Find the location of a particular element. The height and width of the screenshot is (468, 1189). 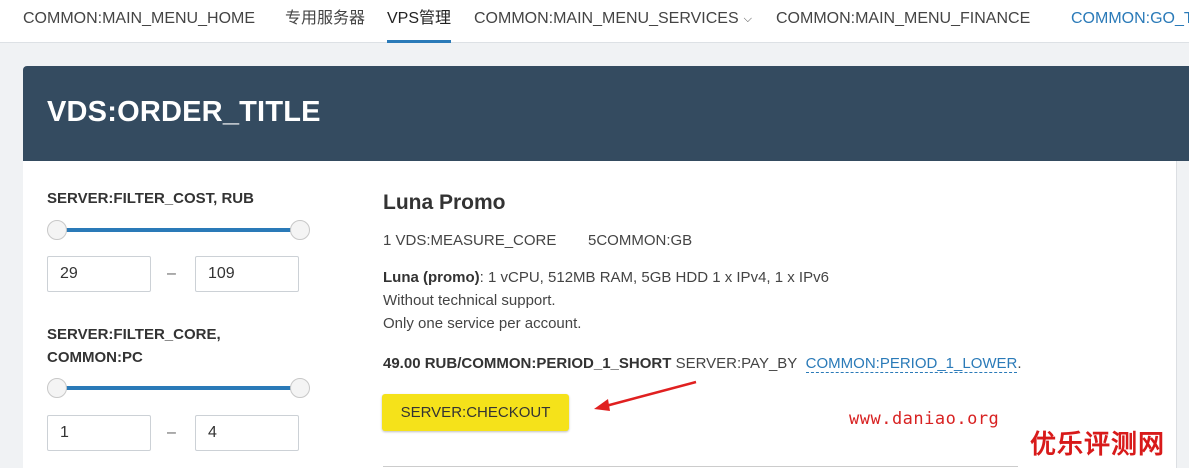

cost-slider-min-handle is located at coordinates (57, 230).